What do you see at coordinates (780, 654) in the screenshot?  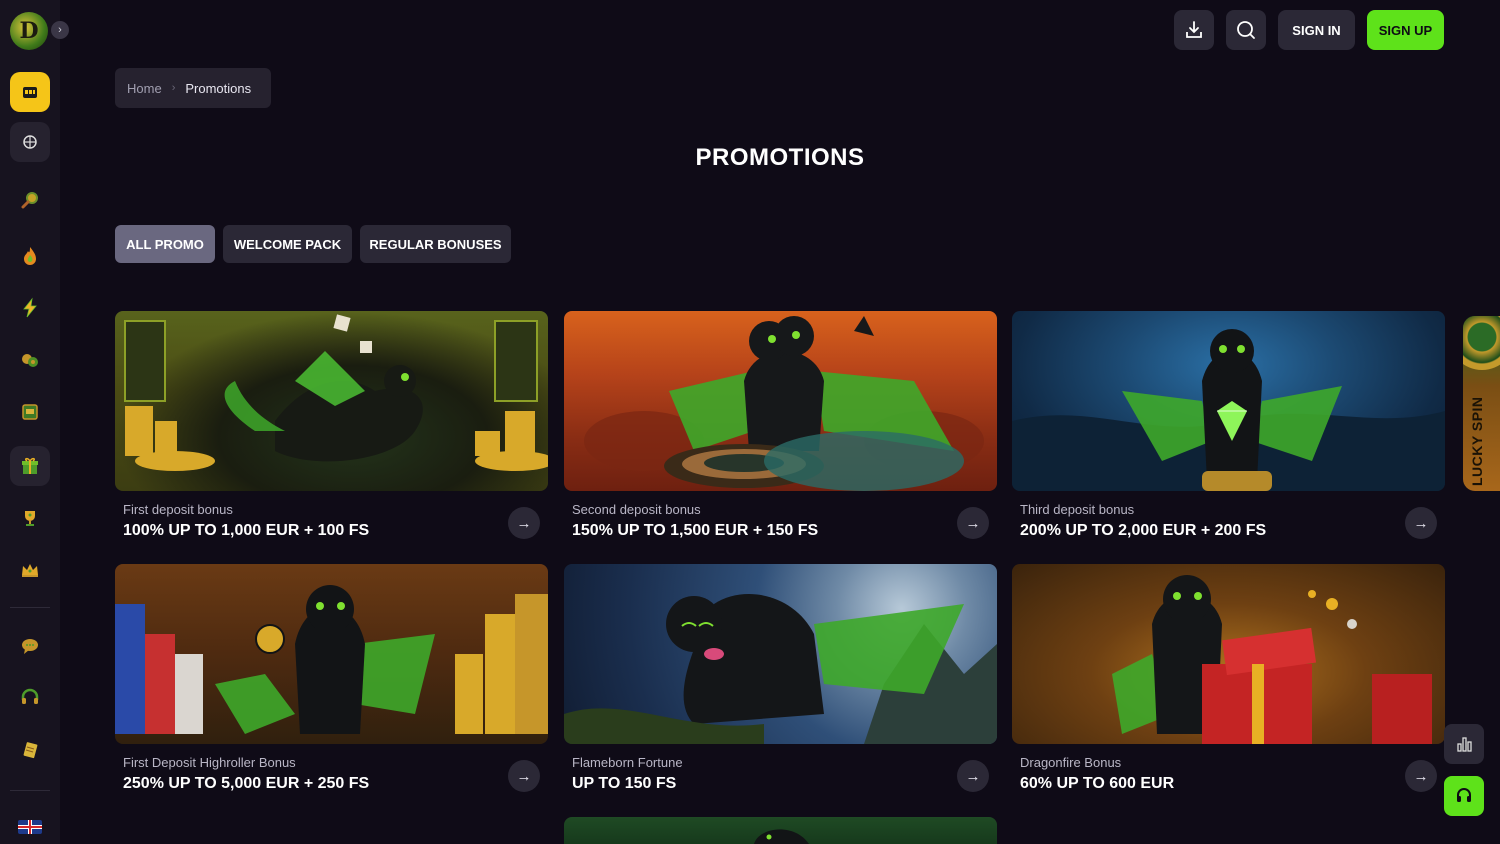 I see `promo-image-dragon-night` at bounding box center [780, 654].